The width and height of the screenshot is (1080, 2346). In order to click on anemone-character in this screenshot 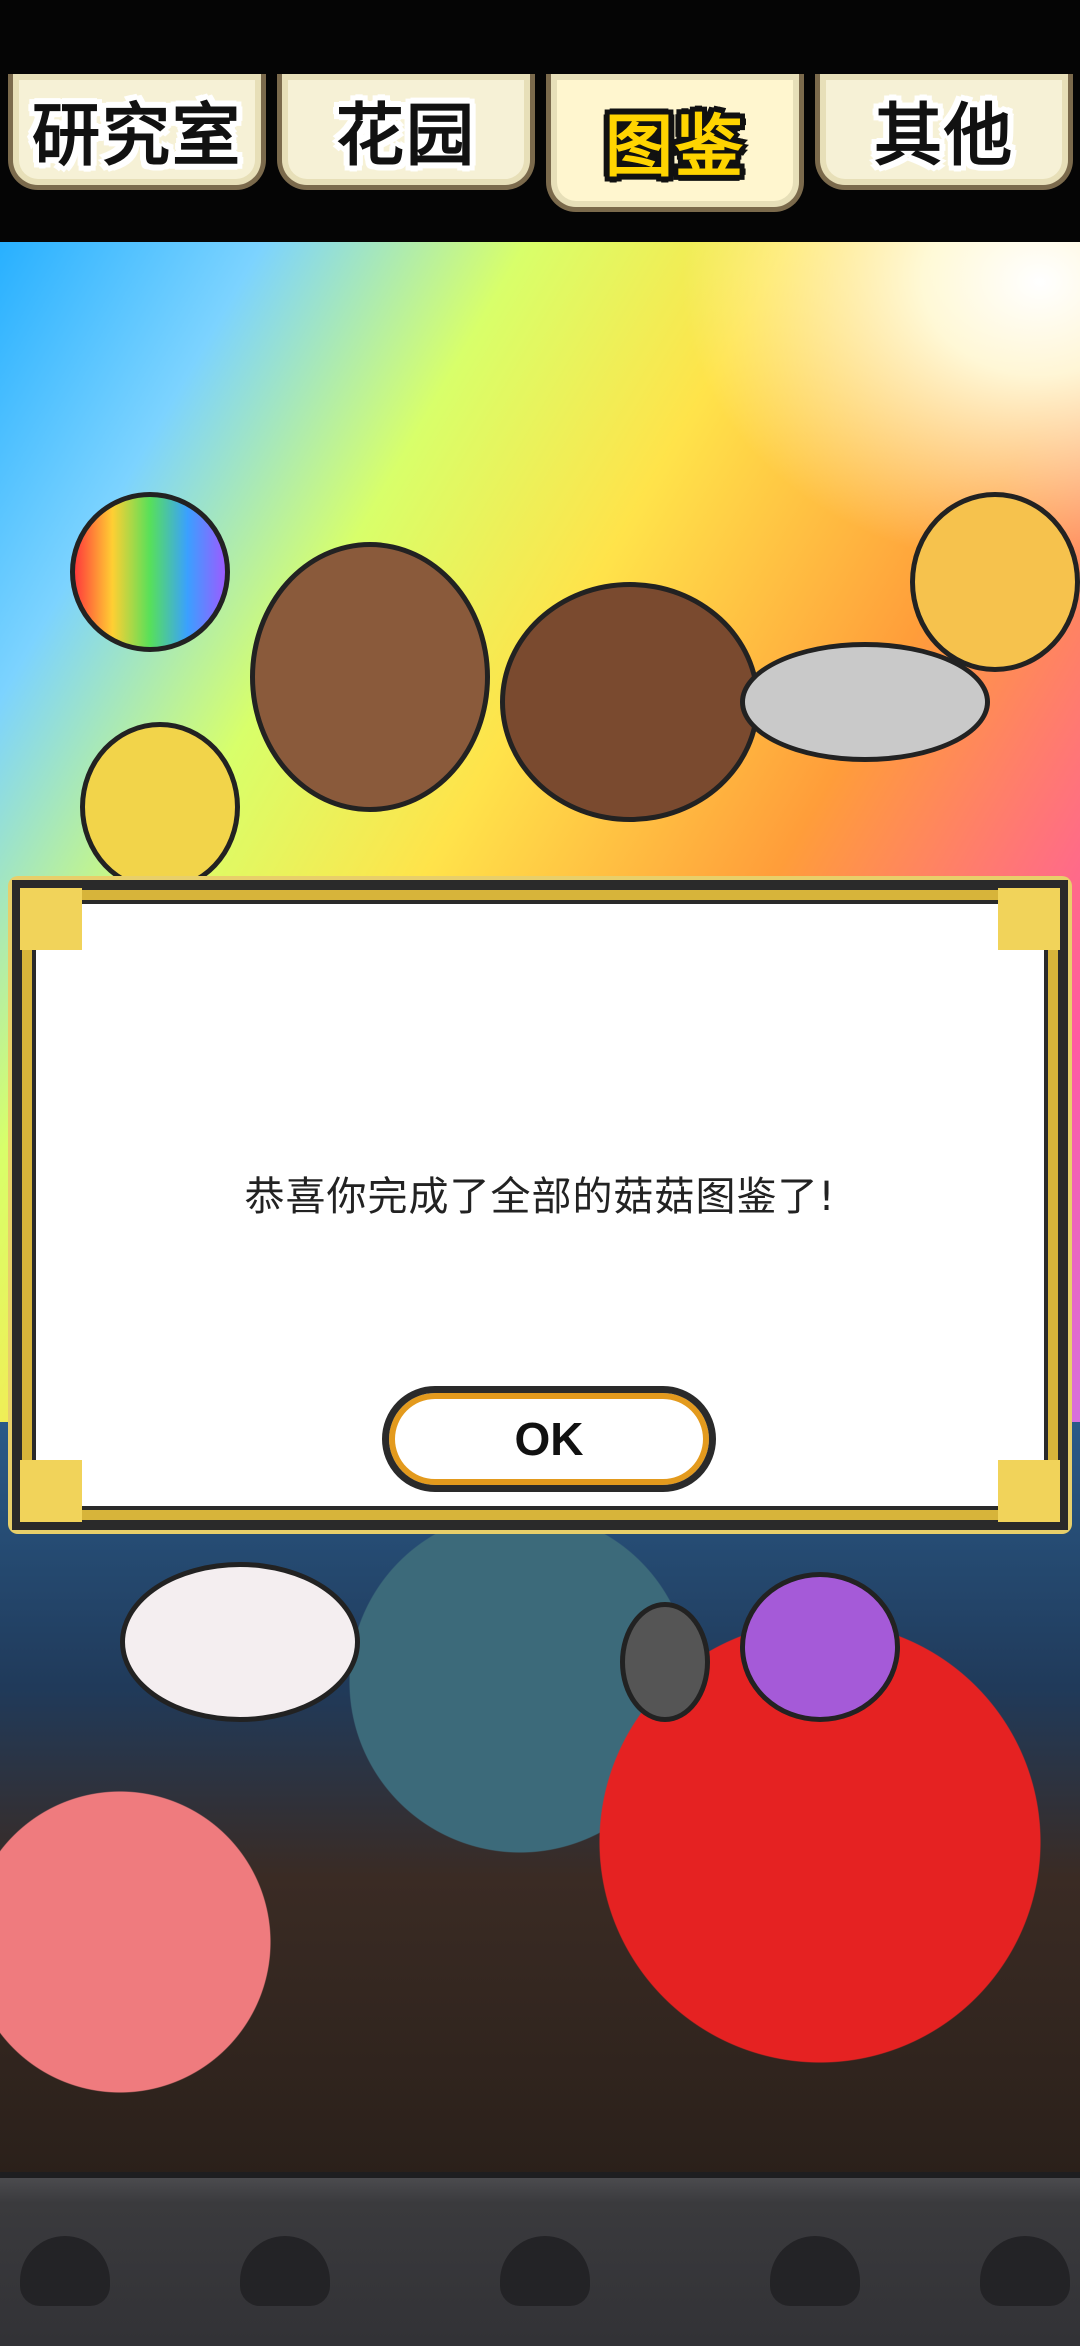, I will do `click(820, 1647)`.